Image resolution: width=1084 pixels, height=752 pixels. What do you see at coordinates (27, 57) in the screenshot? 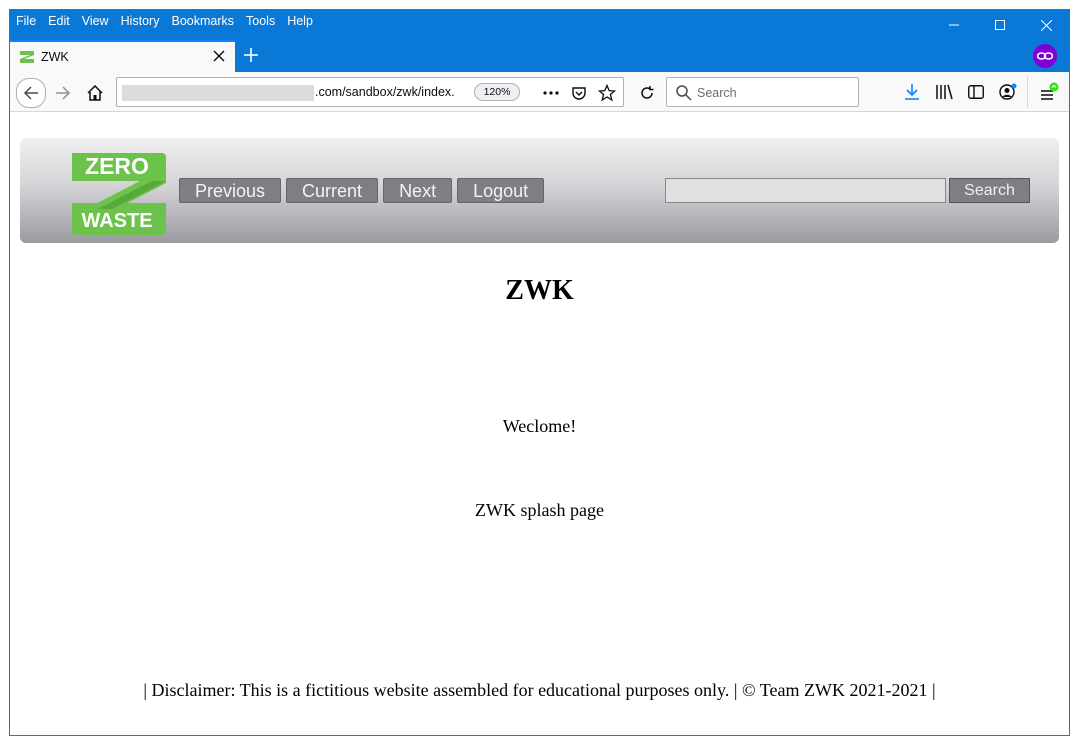
I see `zwk-favicon-icon` at bounding box center [27, 57].